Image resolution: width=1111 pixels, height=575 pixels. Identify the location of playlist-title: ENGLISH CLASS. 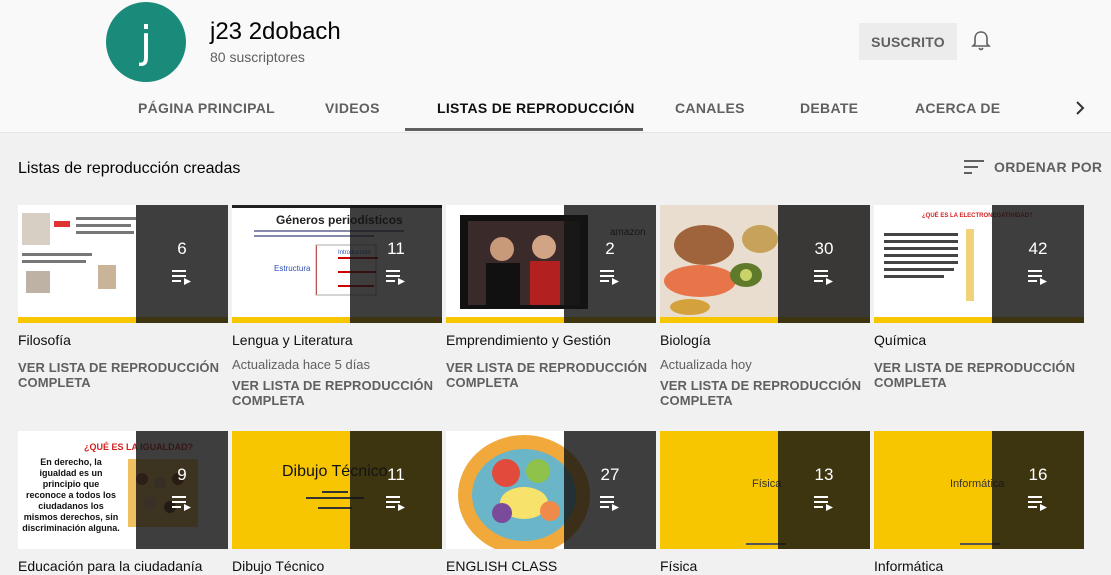
(551, 566).